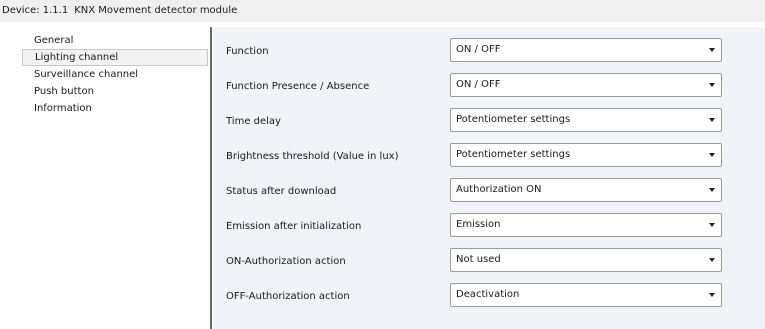  What do you see at coordinates (478, 259) in the screenshot?
I see `dropdown-value: Not used` at bounding box center [478, 259].